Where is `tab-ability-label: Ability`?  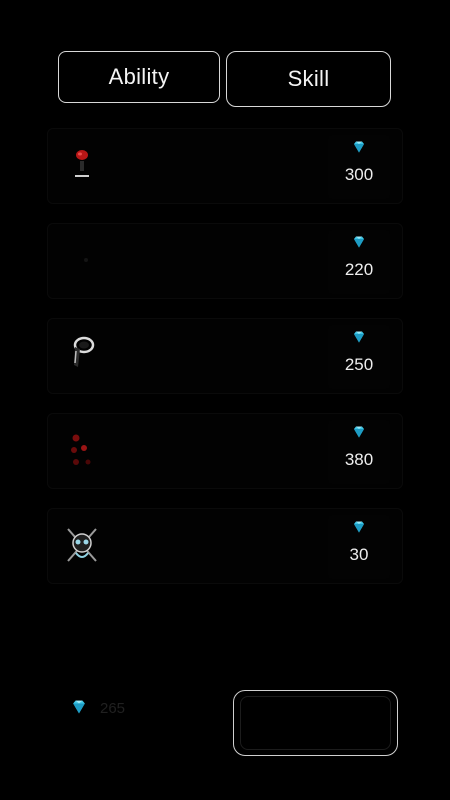
tab-ability-label: Ability is located at coordinates (139, 76).